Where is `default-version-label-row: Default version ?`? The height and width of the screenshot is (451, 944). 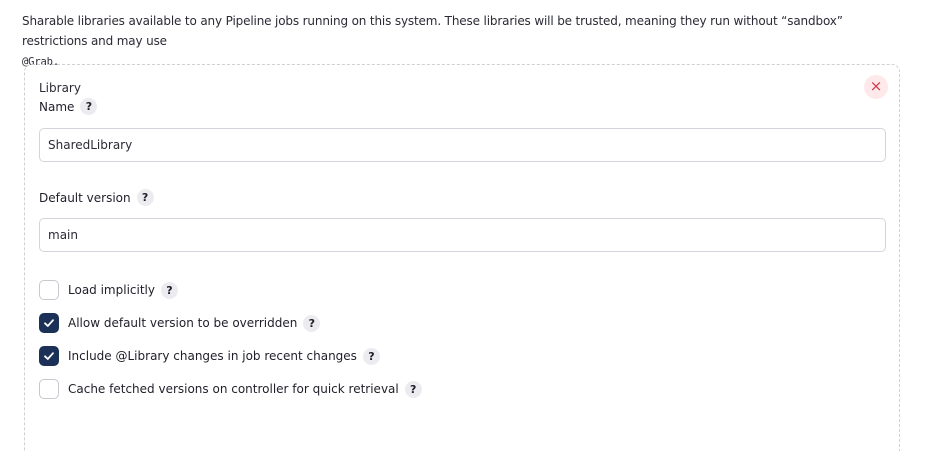
default-version-label-row: Default version ? is located at coordinates (96, 197).